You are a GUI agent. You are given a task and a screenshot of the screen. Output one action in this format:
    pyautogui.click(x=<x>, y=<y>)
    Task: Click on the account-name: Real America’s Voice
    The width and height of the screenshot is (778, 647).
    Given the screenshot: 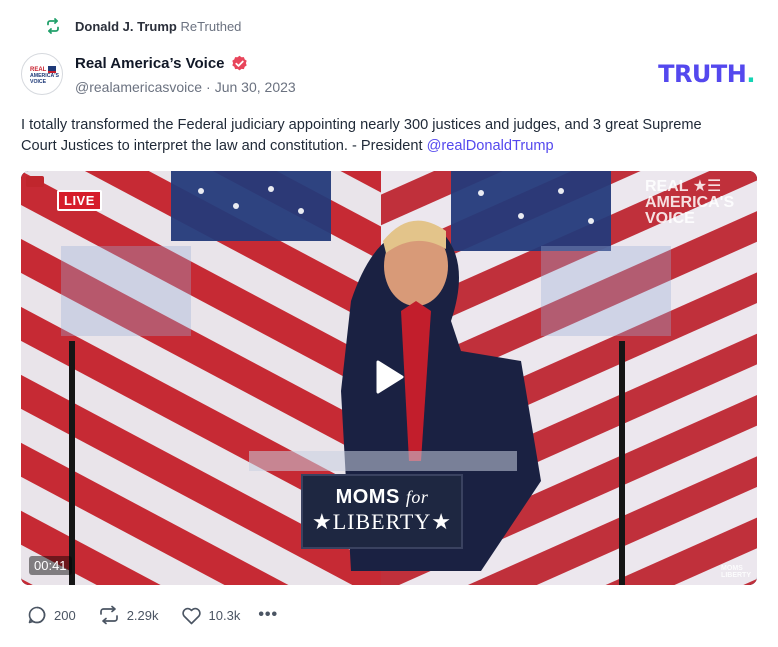 What is the action you would take?
    pyautogui.click(x=150, y=63)
    